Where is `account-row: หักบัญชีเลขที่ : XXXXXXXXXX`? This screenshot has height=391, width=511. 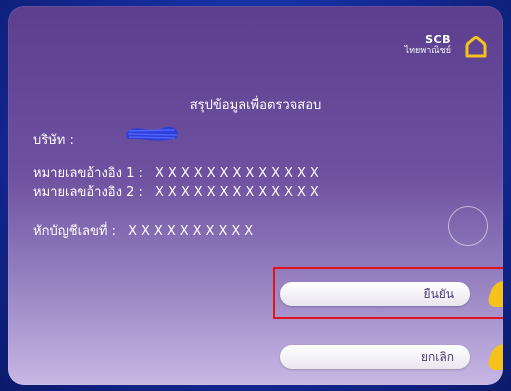 account-row: หักบัญชีเลขที่ : XXXXXXXXXX is located at coordinates (145, 230).